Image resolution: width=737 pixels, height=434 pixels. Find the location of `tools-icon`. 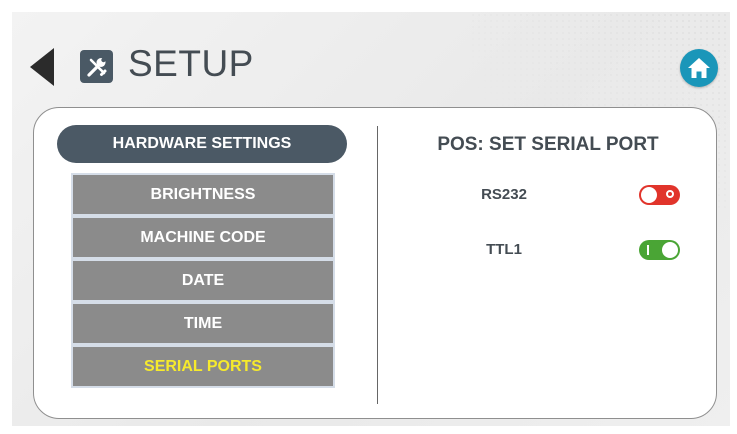

tools-icon is located at coordinates (96, 66).